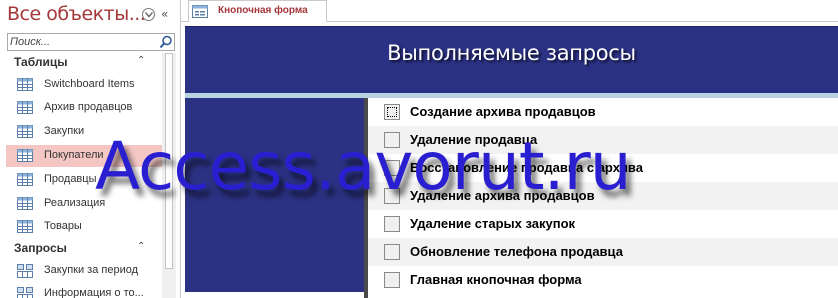 This screenshot has width=838, height=298. I want to click on nav-item-label: Продавцы, so click(70, 179).